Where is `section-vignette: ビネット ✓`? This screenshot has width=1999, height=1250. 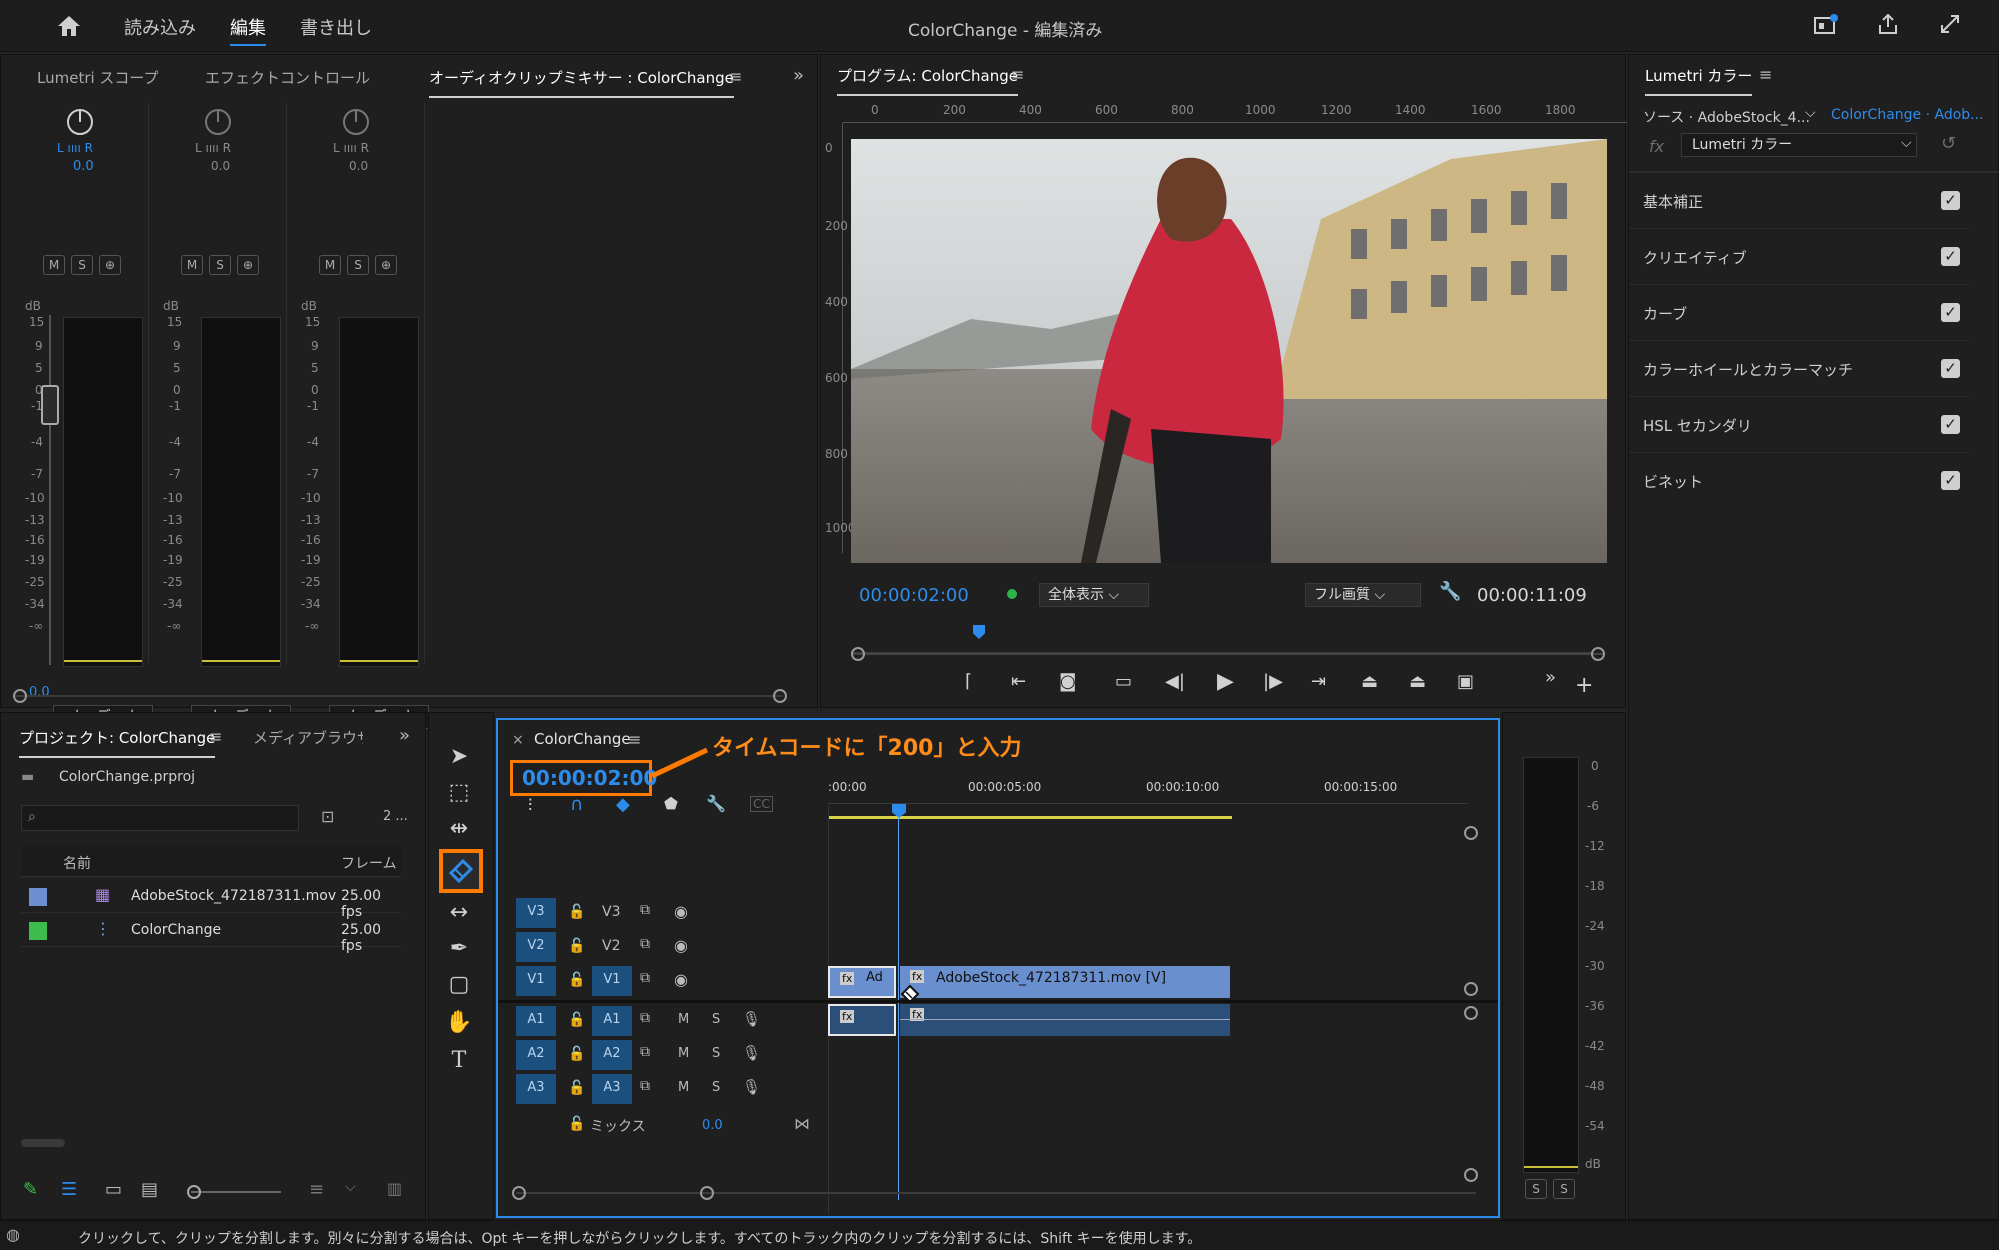 section-vignette: ビネット ✓ is located at coordinates (1799, 481).